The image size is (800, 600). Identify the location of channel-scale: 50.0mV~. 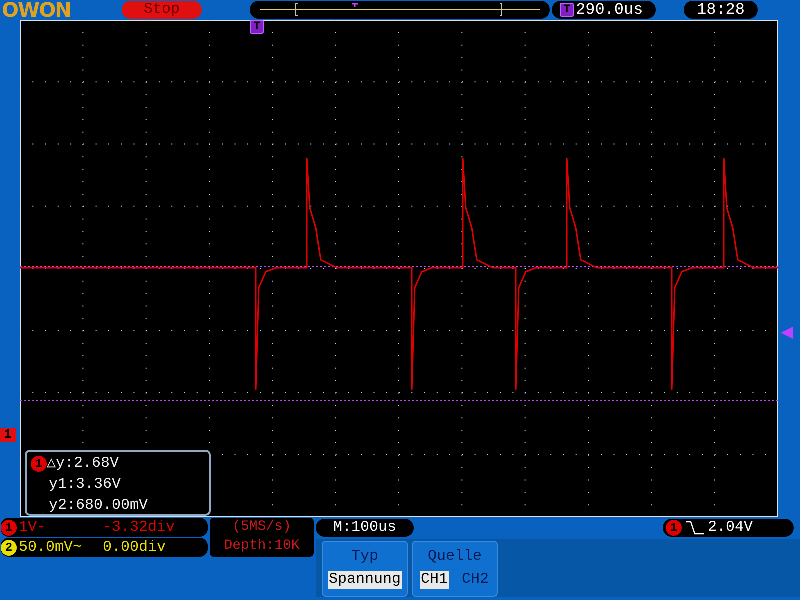
(51, 547).